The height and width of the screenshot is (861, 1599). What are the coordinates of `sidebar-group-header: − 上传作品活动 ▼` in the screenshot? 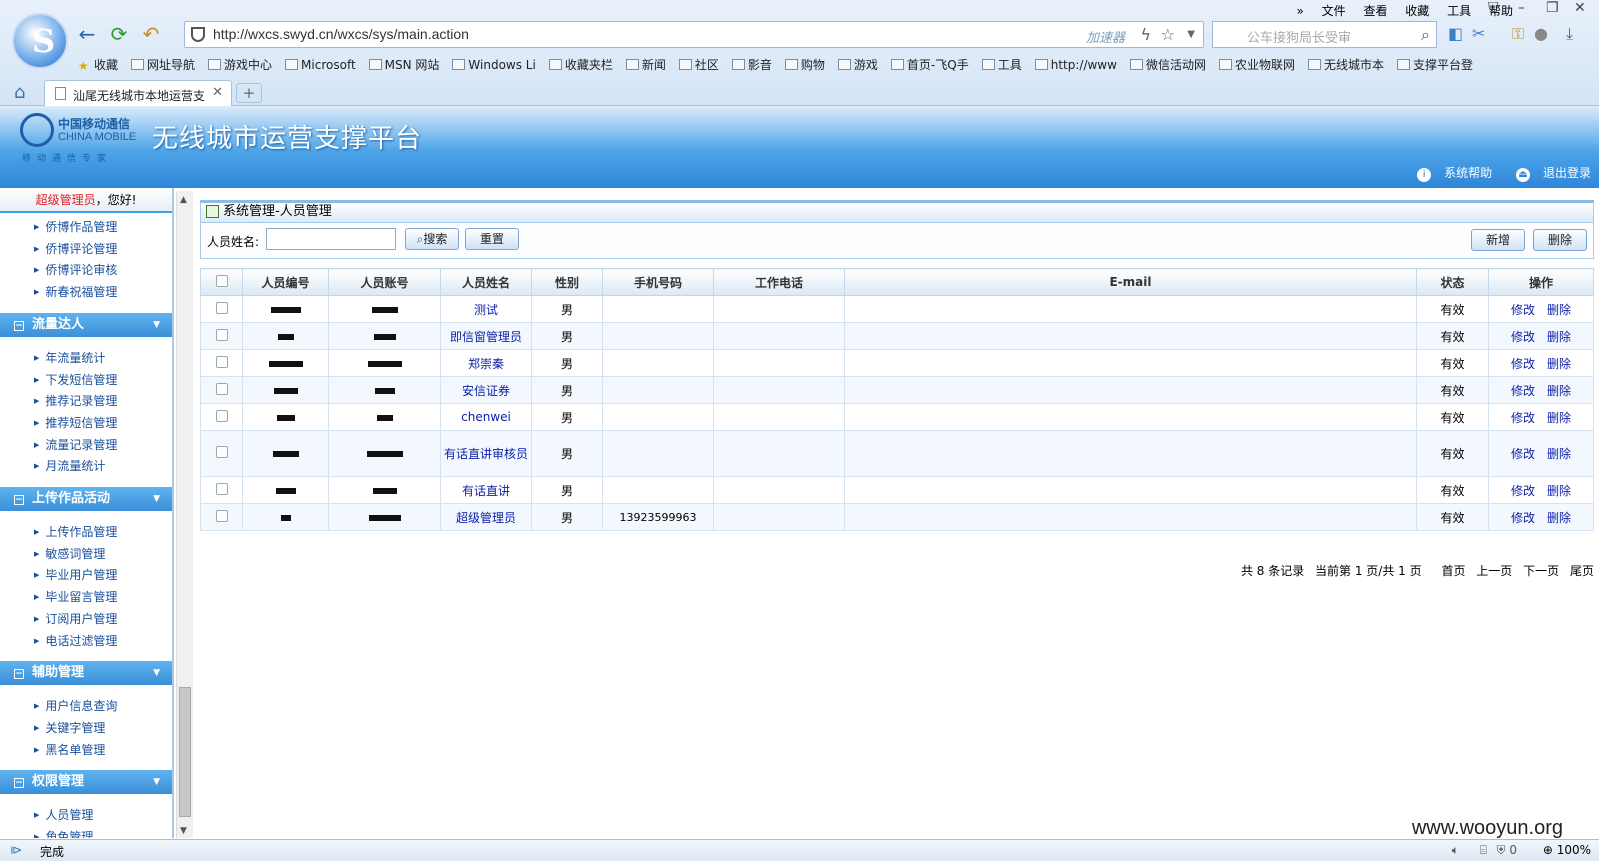 It's located at (86, 499).